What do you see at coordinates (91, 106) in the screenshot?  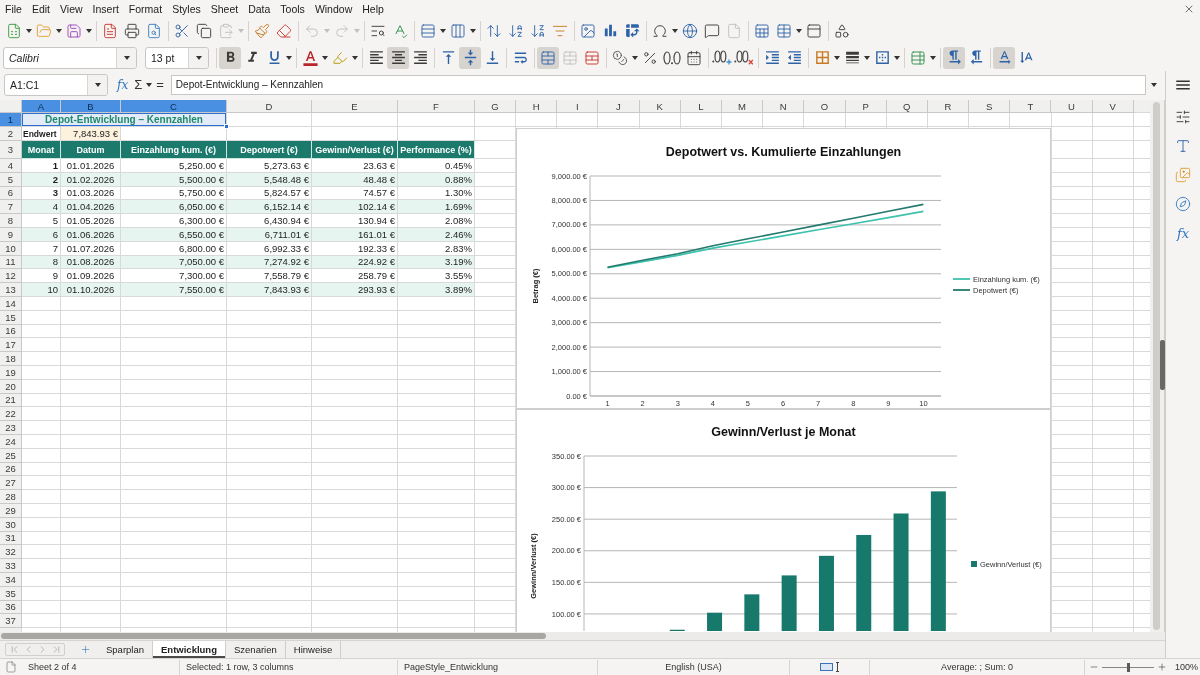 I see `column-header: B` at bounding box center [91, 106].